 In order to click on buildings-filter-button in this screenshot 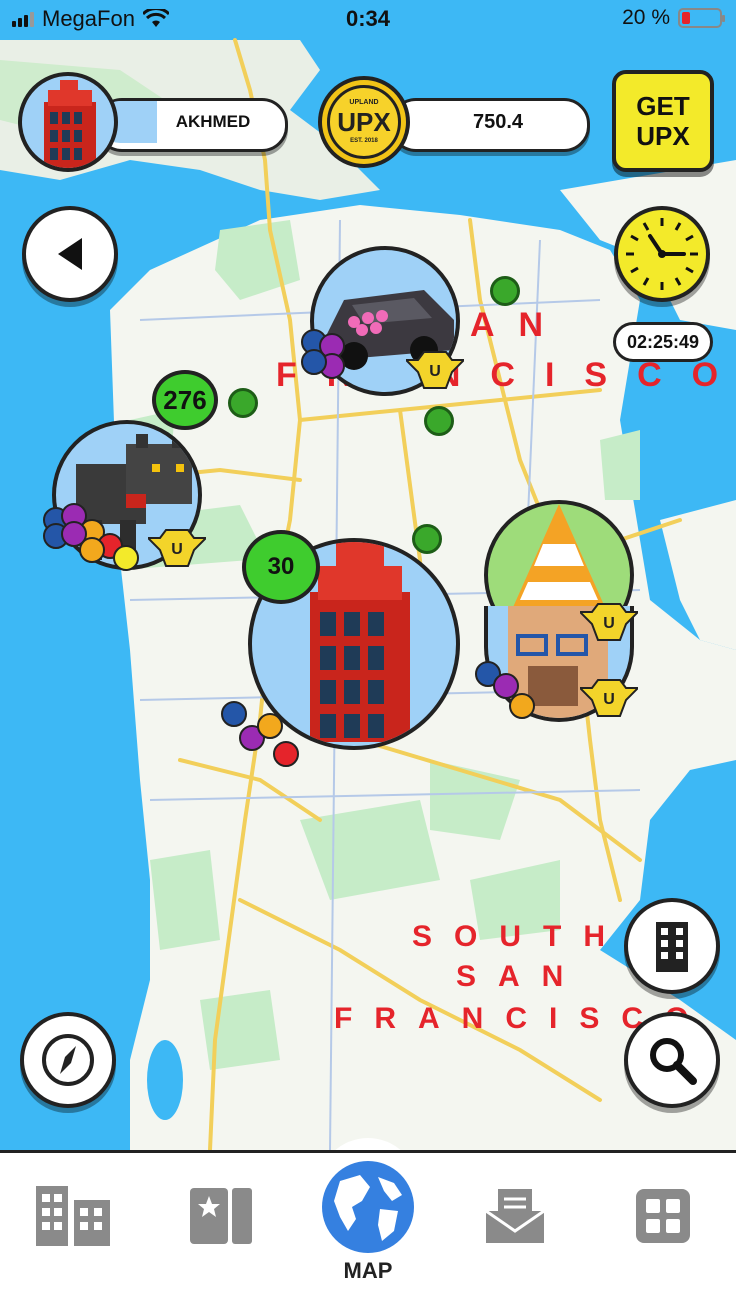, I will do `click(672, 946)`.